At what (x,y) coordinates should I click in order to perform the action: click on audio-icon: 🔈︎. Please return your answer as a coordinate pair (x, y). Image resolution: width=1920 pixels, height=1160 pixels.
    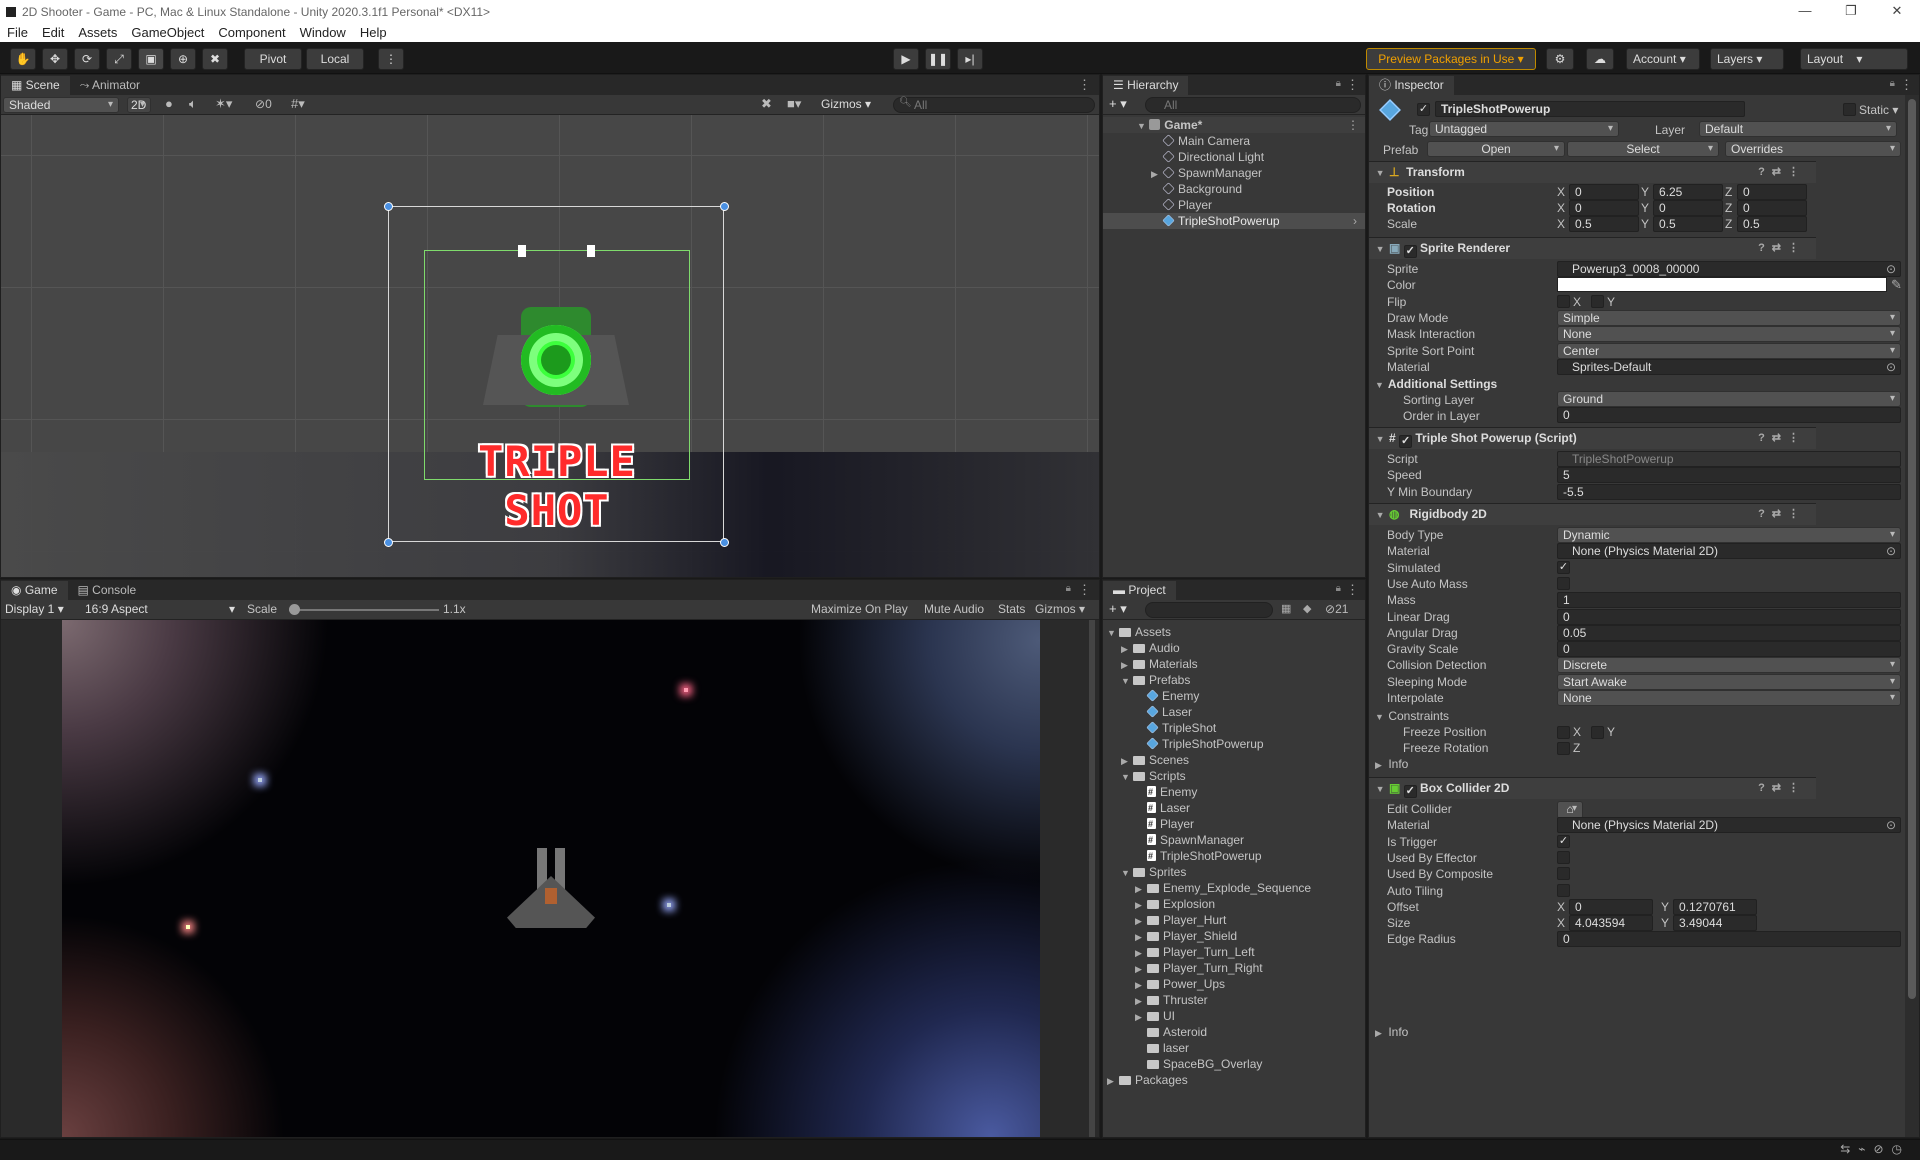
    Looking at the image, I should click on (193, 104).